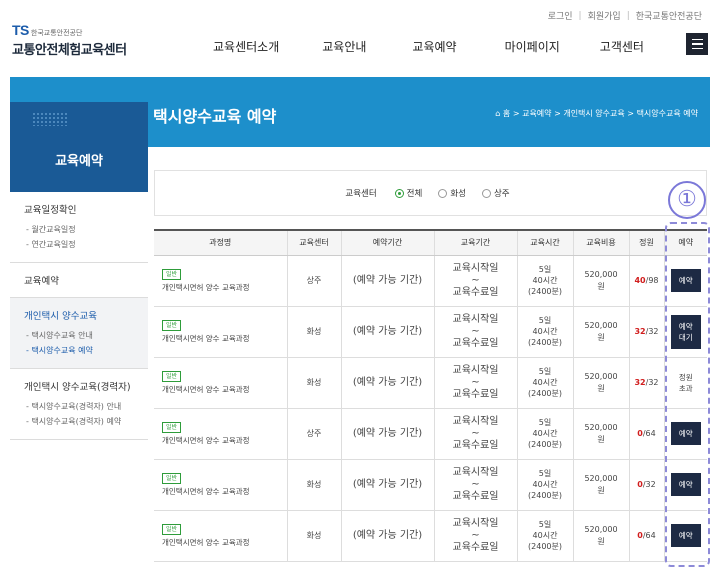 This screenshot has height=573, width=720. Describe the element at coordinates (399, 193) in the screenshot. I see `radio-selected-icon` at that location.